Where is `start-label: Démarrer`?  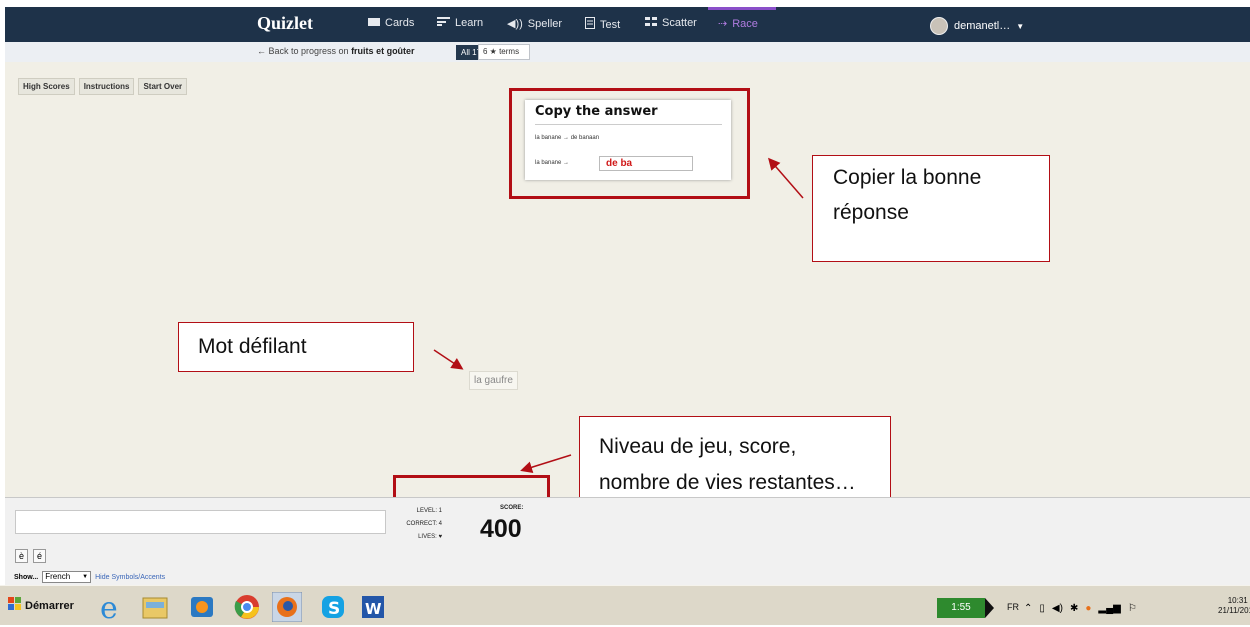 start-label: Démarrer is located at coordinates (49, 605).